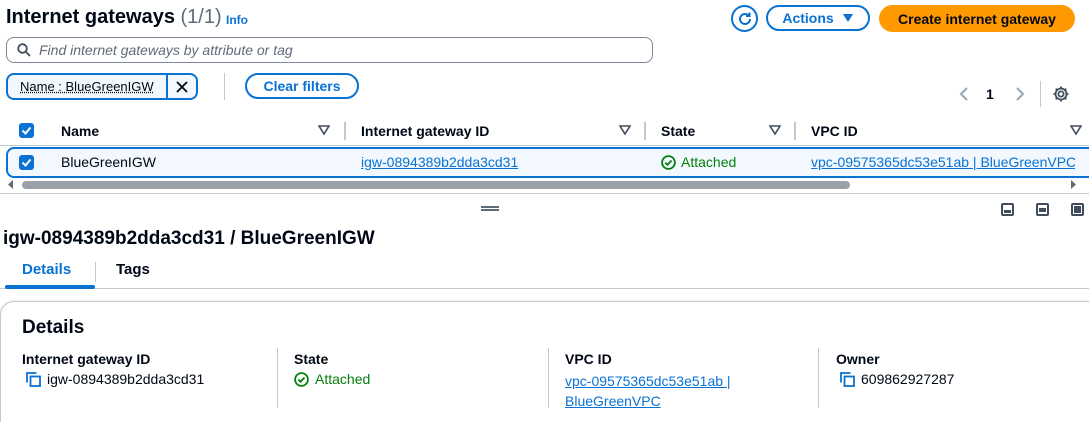 Image resolution: width=1089 pixels, height=422 pixels. Describe the element at coordinates (1007, 209) in the screenshot. I see `bottom-panel-view-icon` at that location.